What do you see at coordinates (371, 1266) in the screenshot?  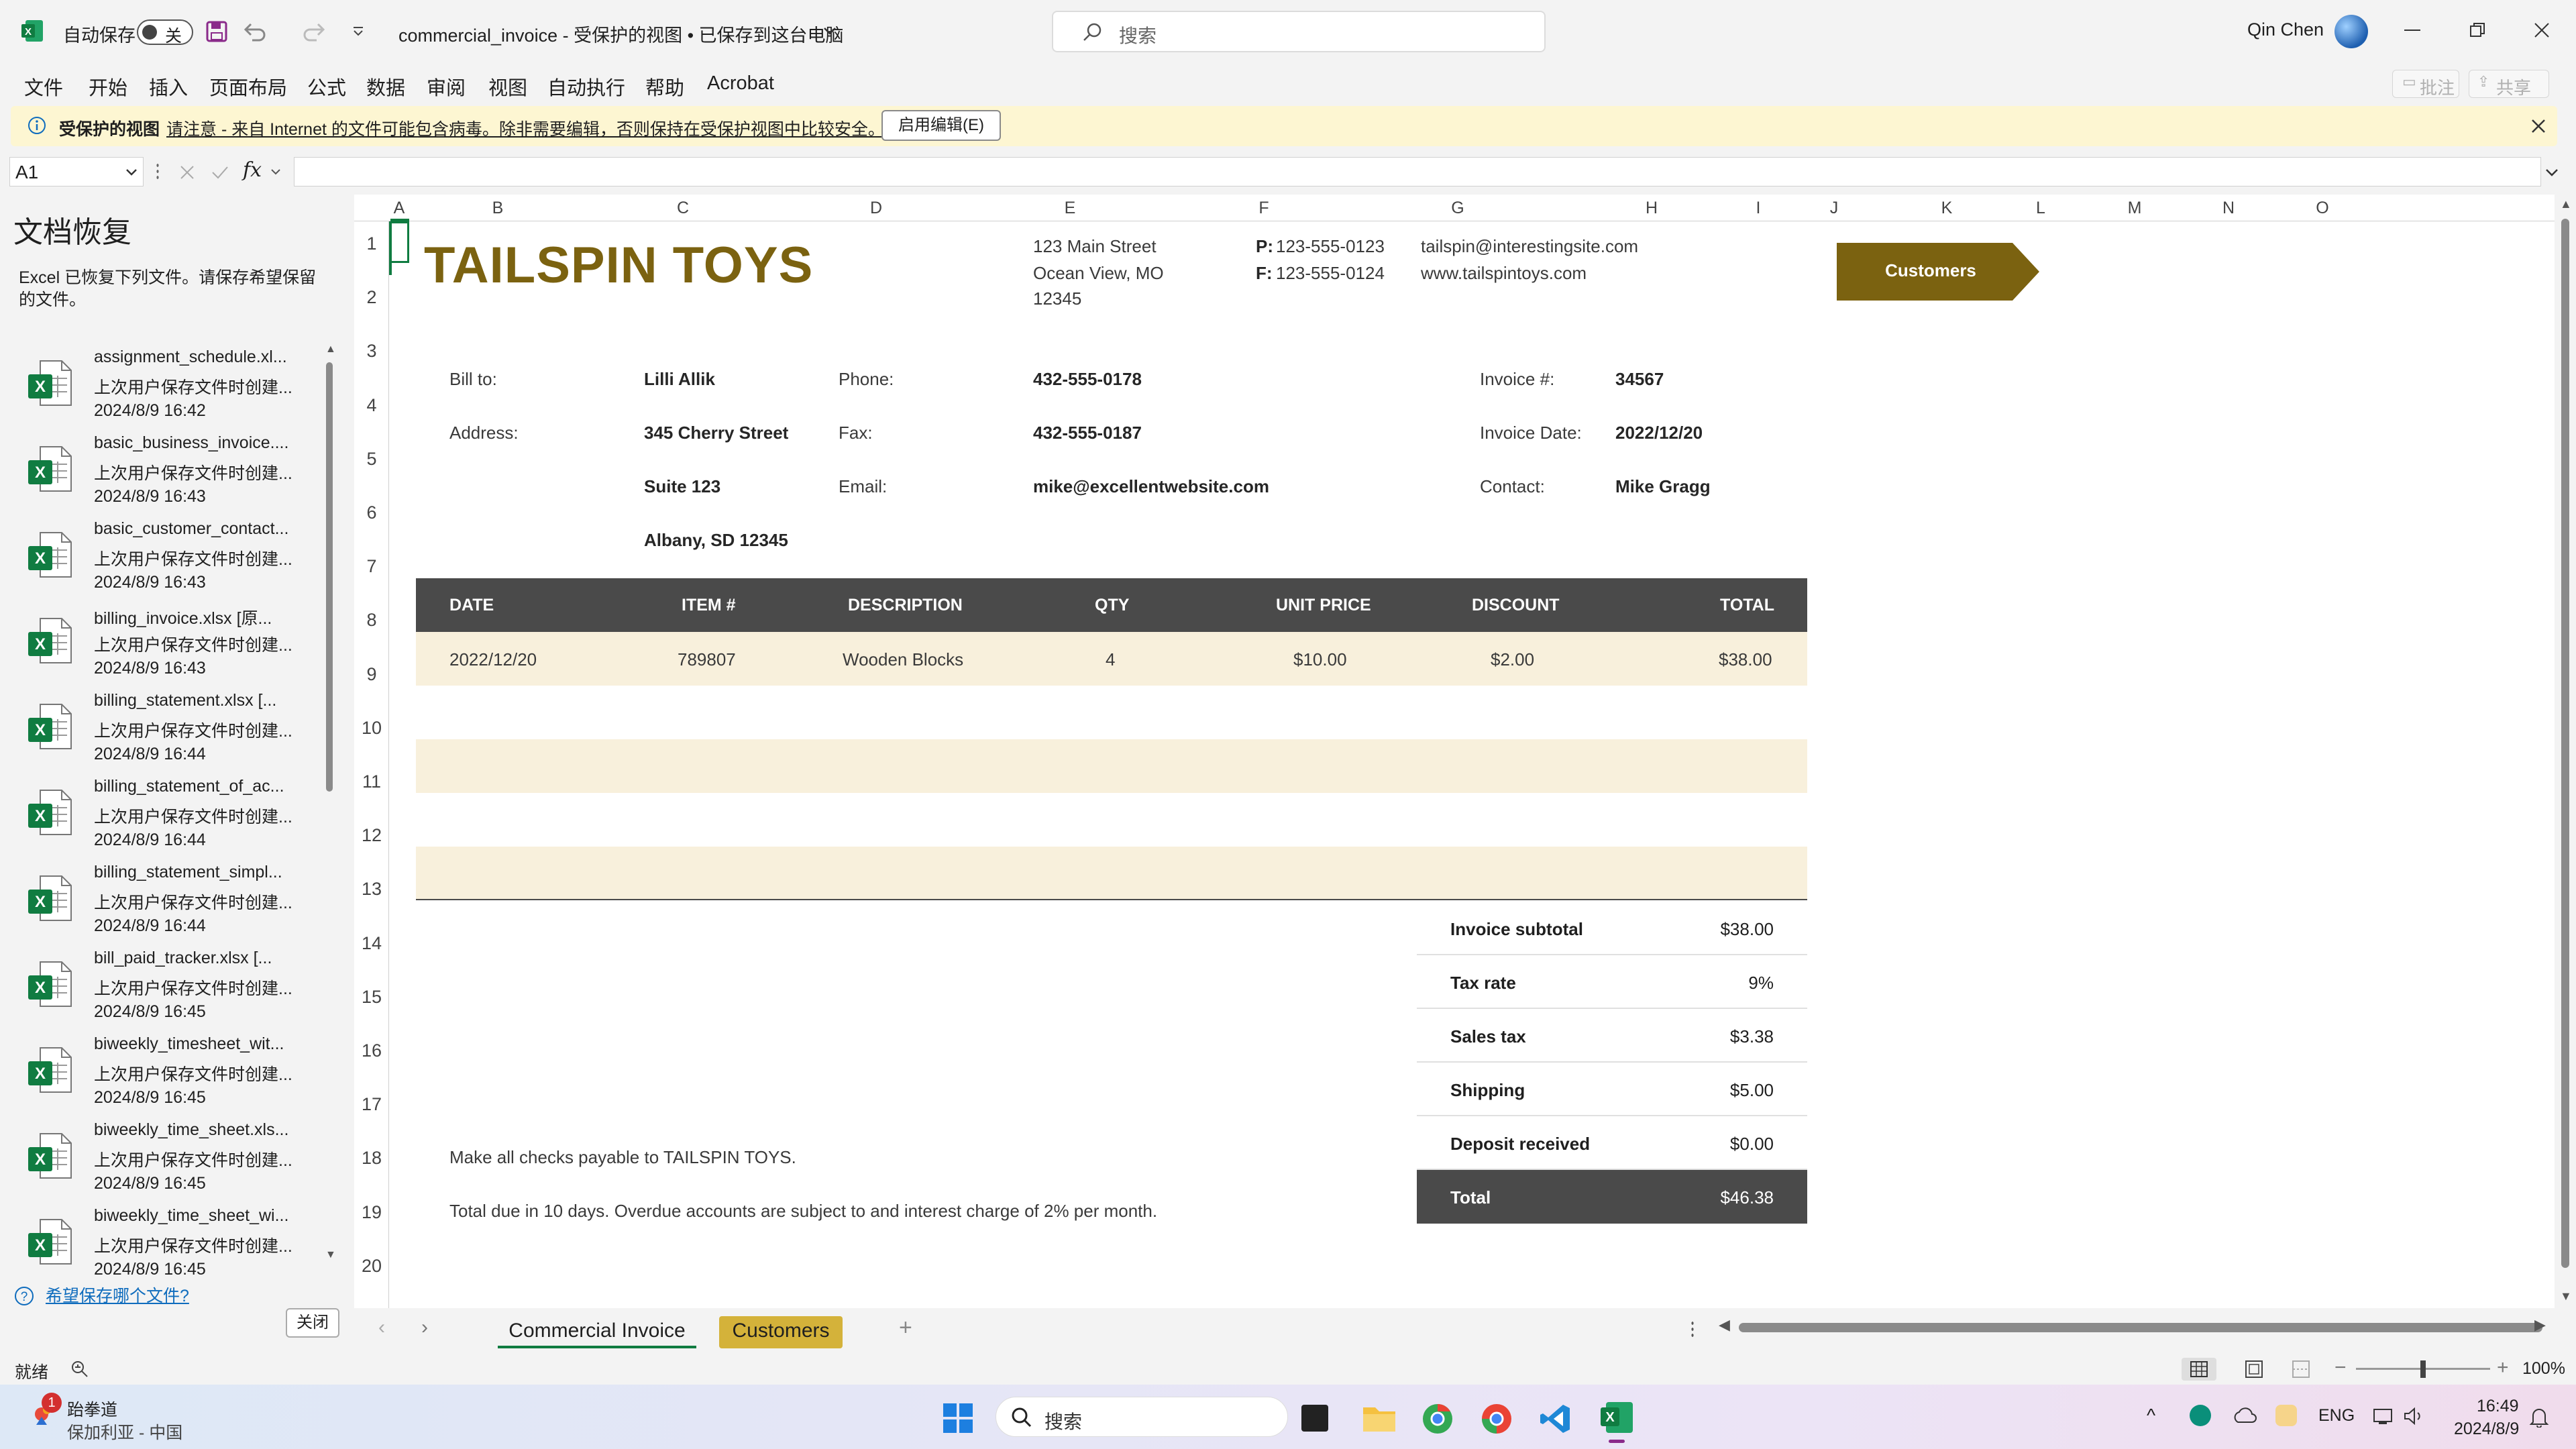 I see `row-header: 20` at bounding box center [371, 1266].